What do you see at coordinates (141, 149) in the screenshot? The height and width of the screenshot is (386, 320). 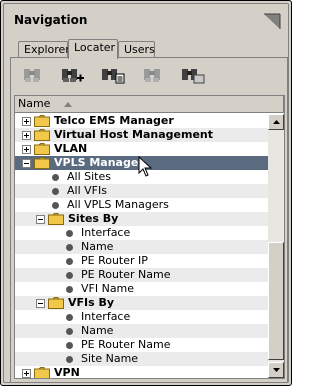 I see `tree-folder-row: VLAN` at bounding box center [141, 149].